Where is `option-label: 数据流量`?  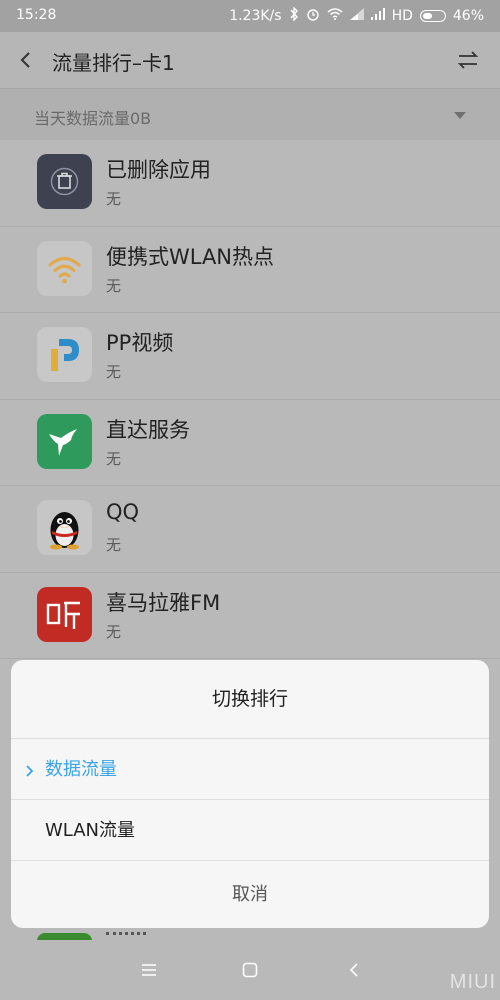 option-label: 数据流量 is located at coordinates (81, 769).